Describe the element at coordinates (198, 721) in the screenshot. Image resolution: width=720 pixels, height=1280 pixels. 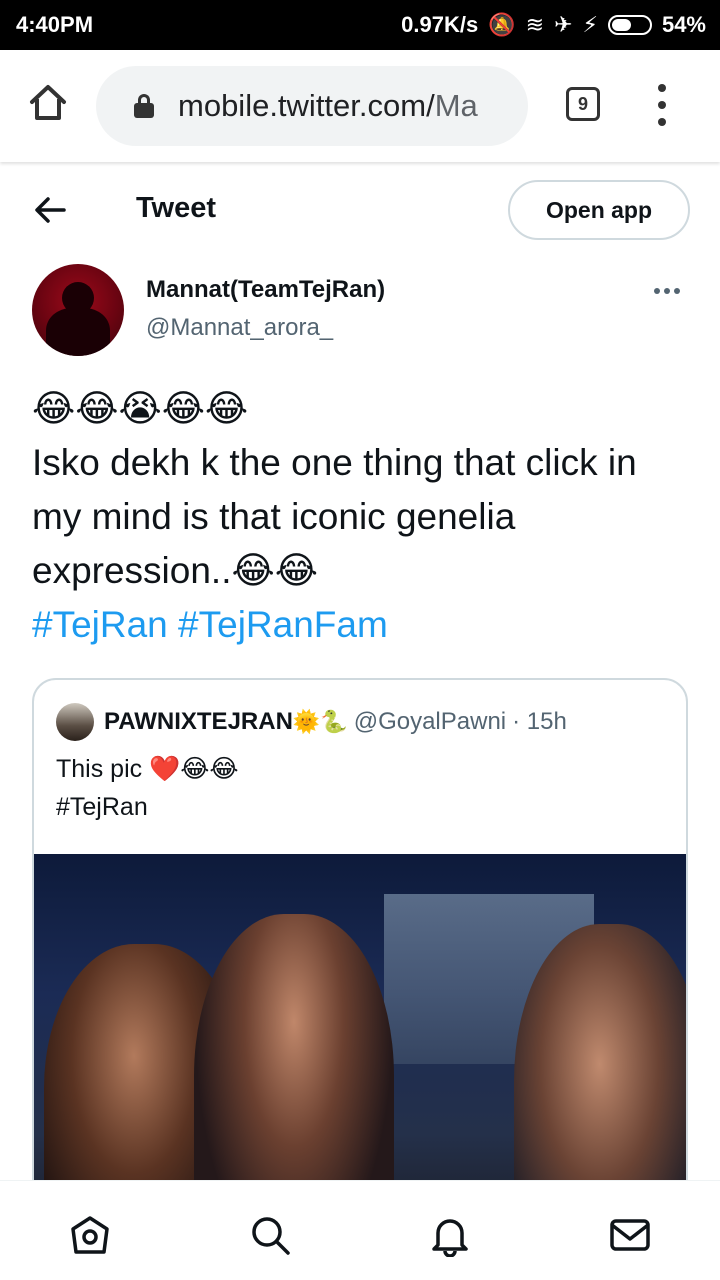
I see `quoted-author-name: PAWNIXTEJRAN` at that location.